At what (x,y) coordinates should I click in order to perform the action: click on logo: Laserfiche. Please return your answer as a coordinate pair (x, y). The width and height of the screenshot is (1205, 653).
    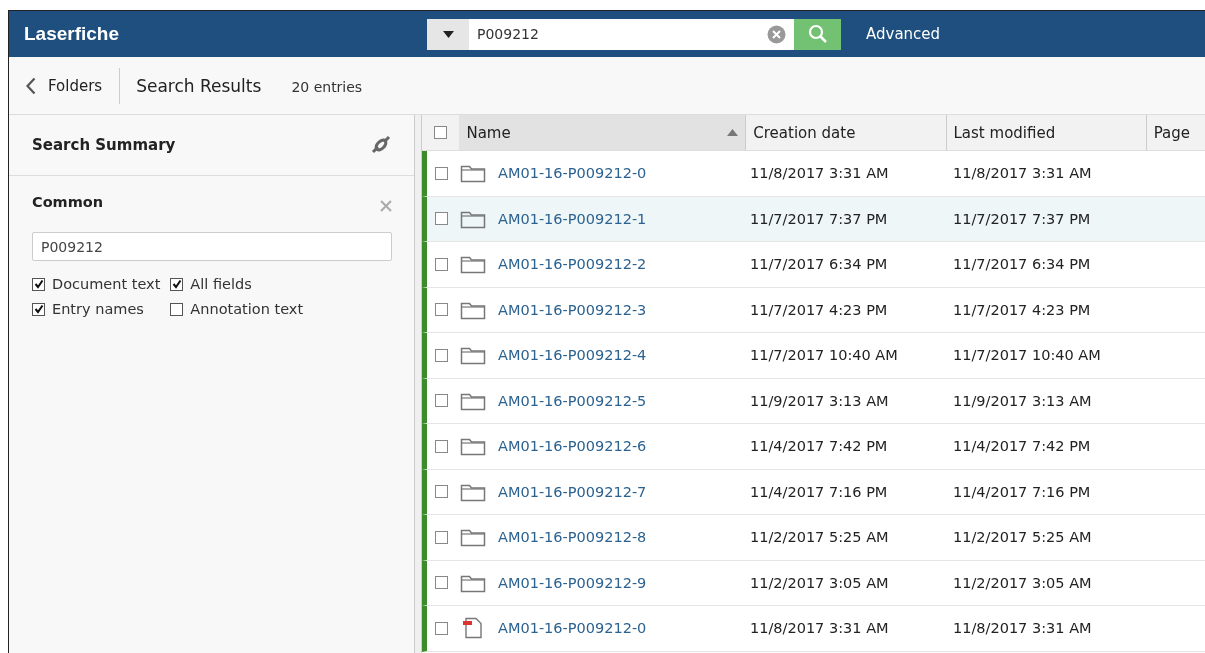
    Looking at the image, I should click on (72, 34).